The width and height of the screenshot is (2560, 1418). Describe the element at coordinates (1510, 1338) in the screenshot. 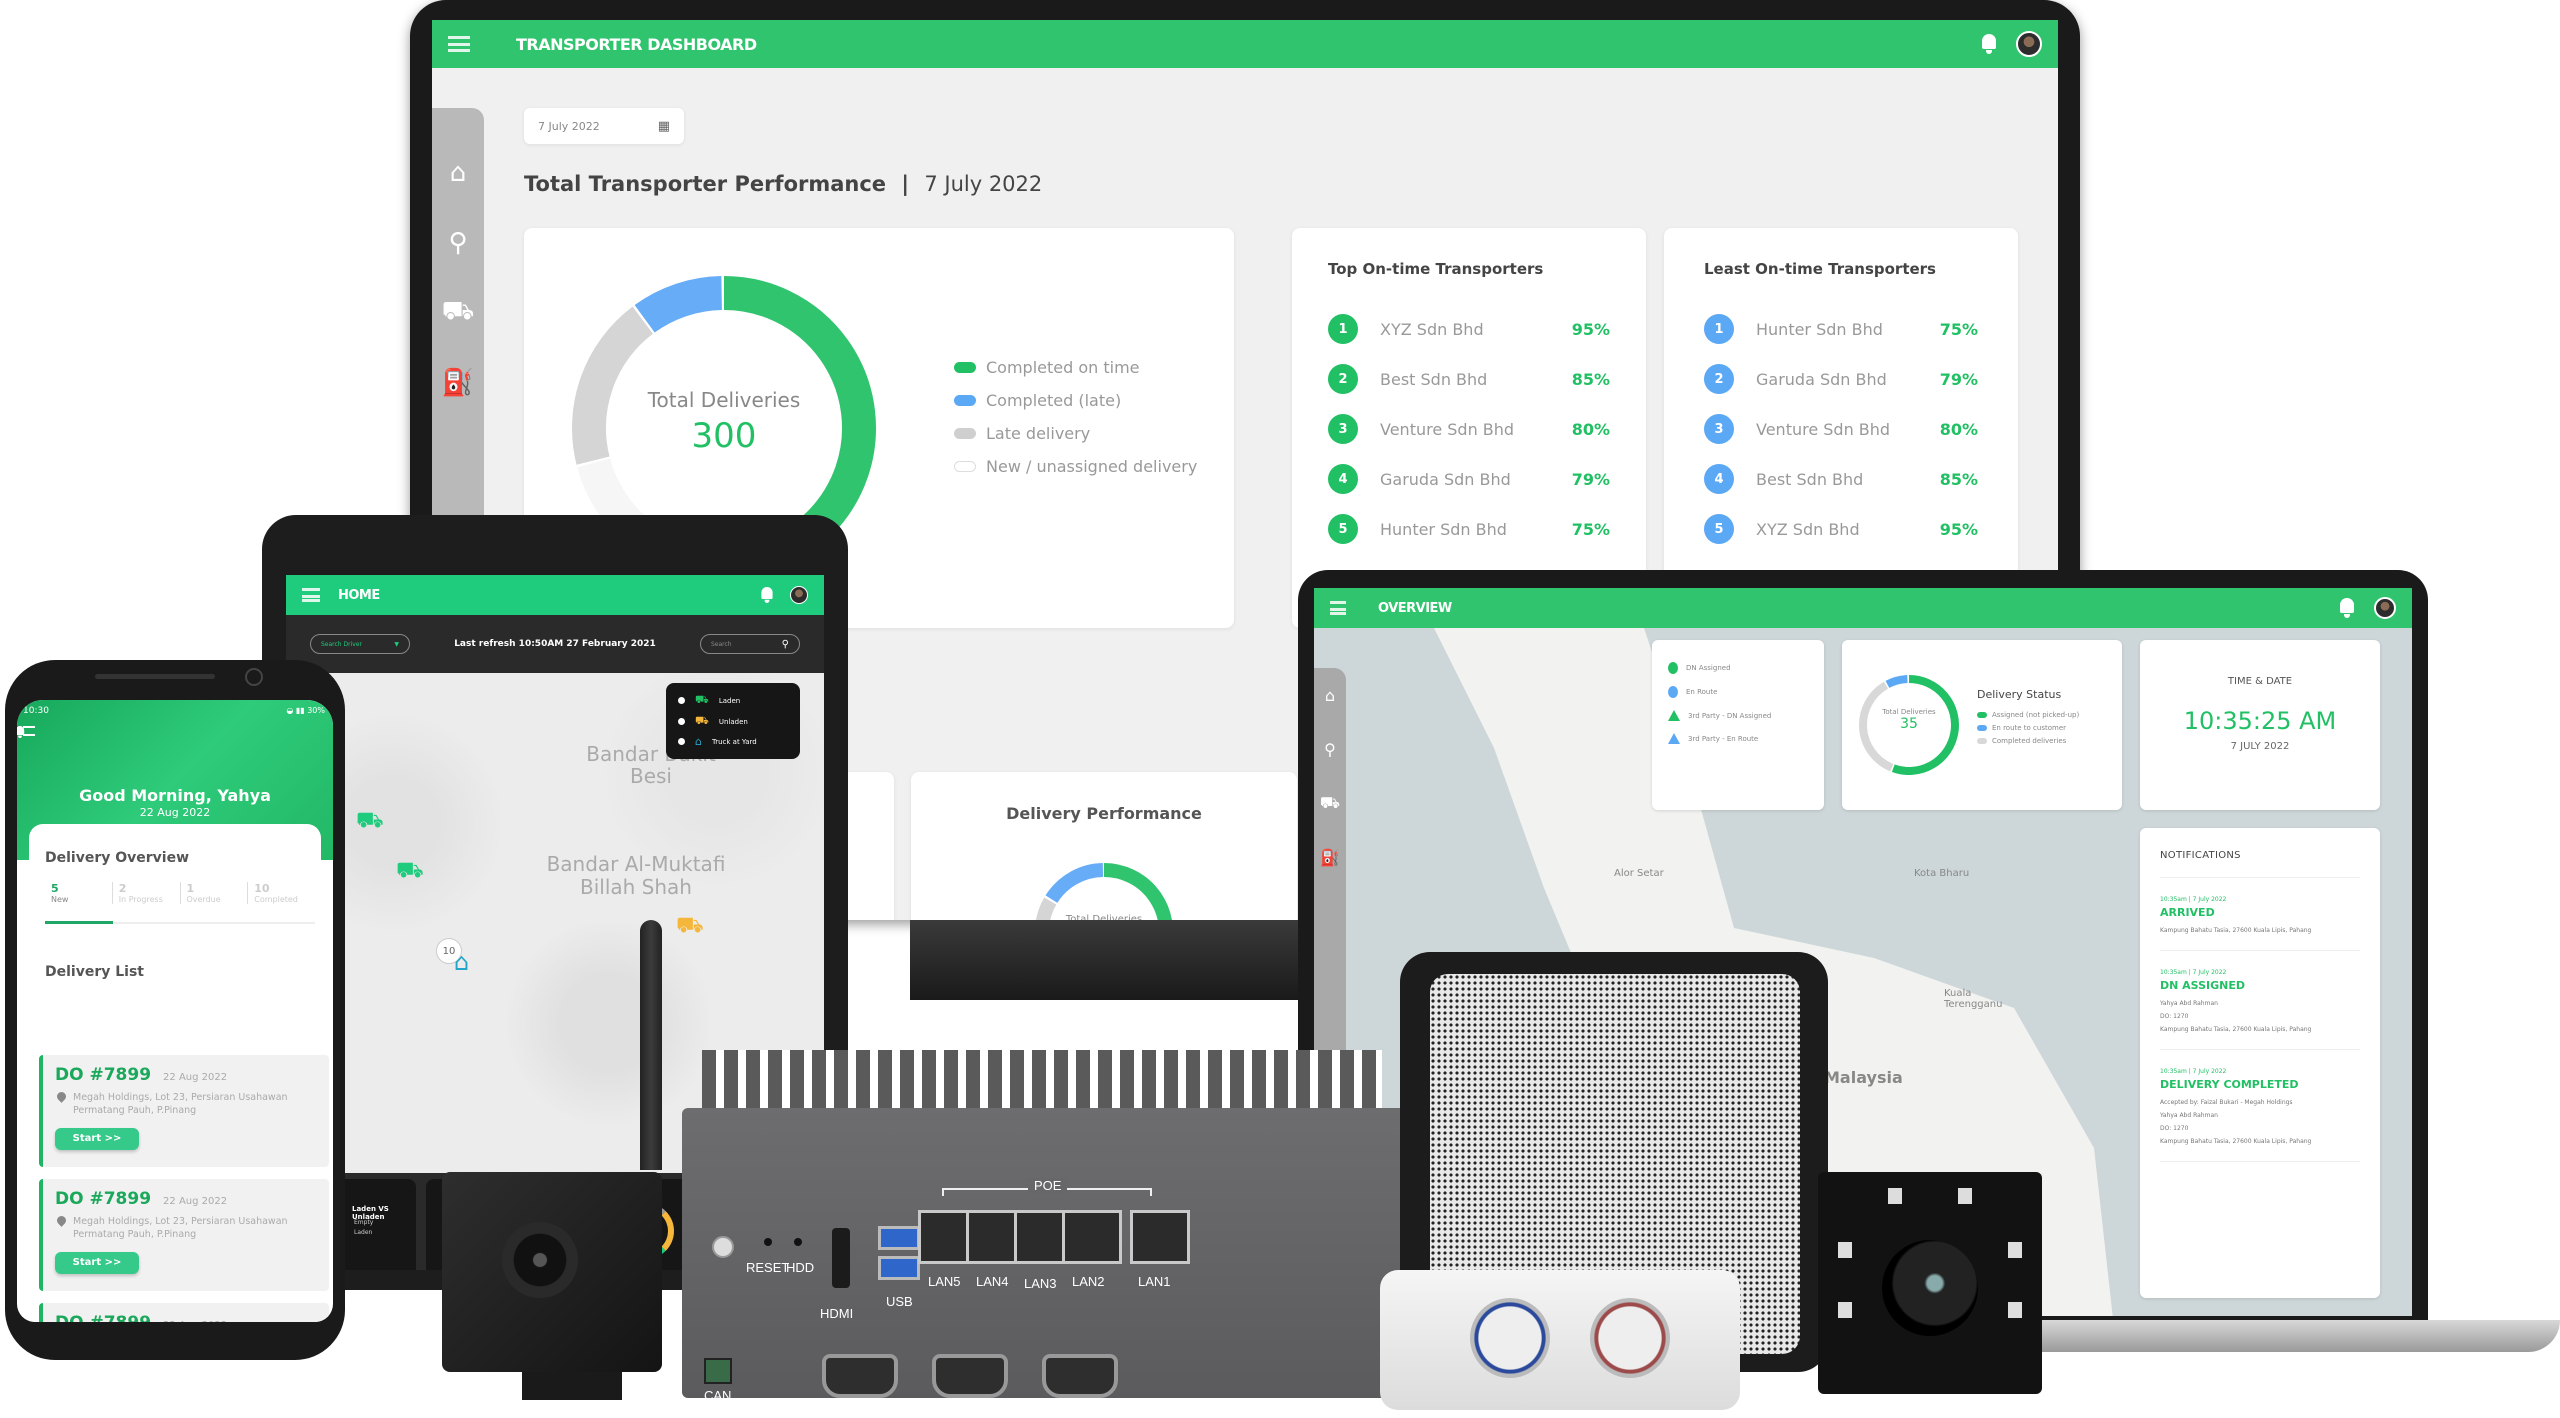

I see `blue-ring-button` at that location.